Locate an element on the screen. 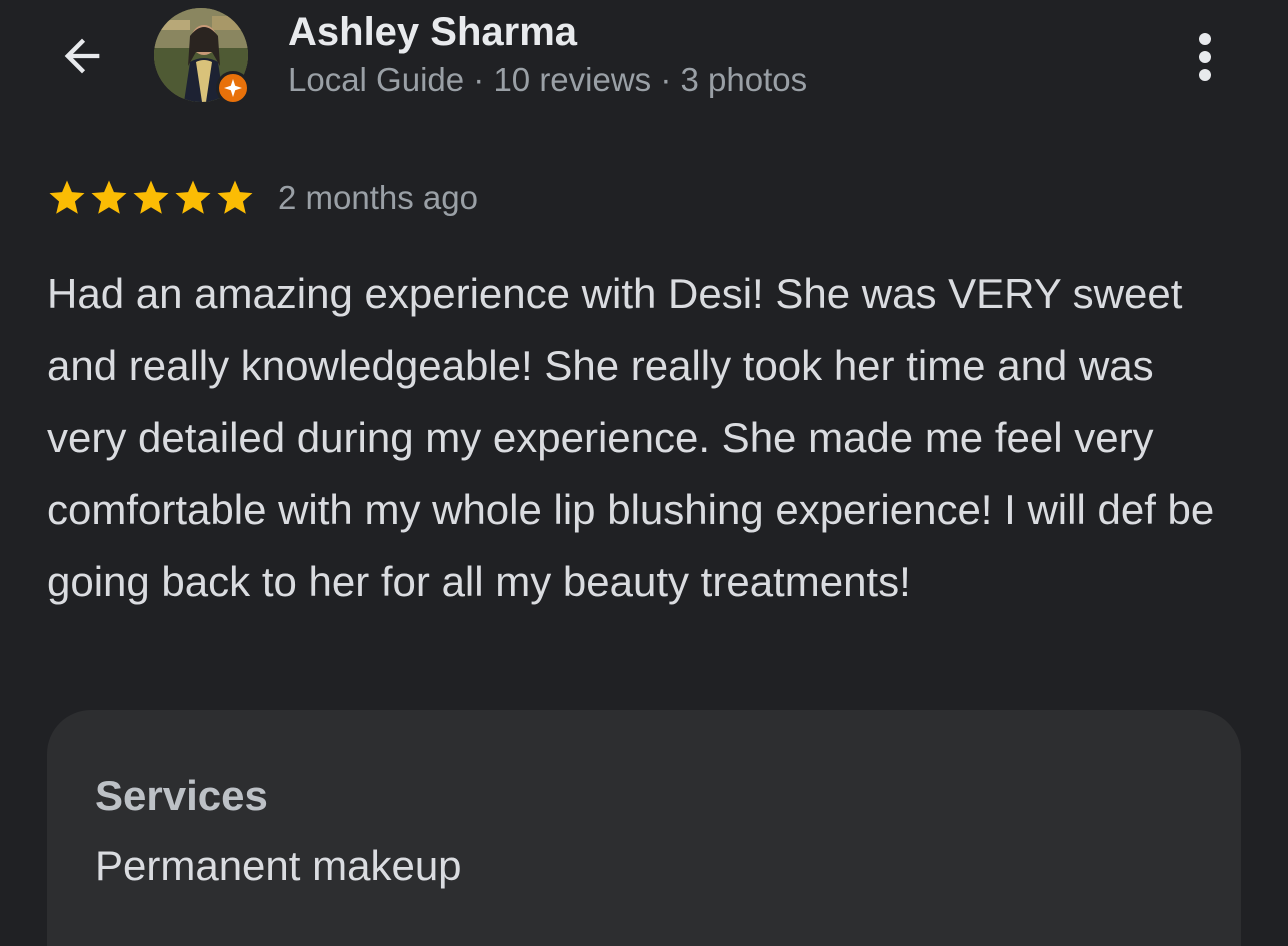  arrow-back-icon is located at coordinates (82, 56).